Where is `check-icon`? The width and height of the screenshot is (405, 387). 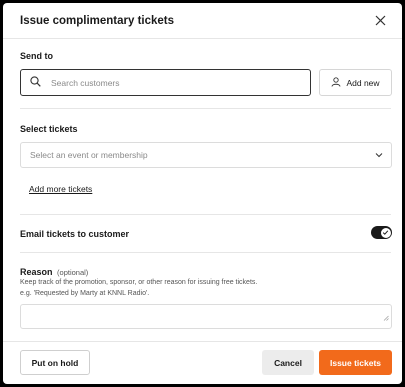 check-icon is located at coordinates (385, 232).